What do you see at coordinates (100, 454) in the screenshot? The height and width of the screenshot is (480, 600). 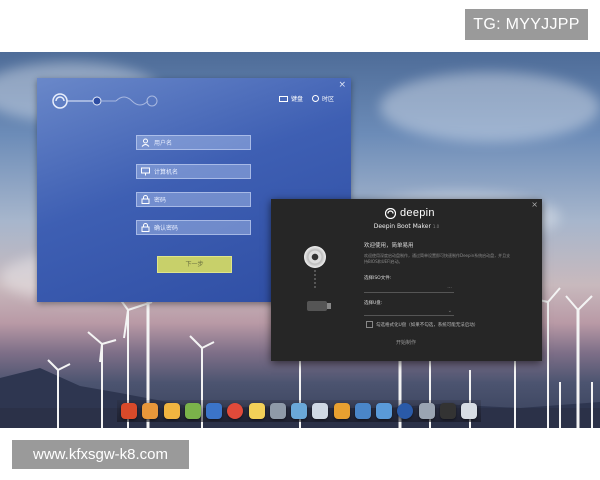 I see `bottom-watermark: www.kfxsgw-k8.com` at bounding box center [100, 454].